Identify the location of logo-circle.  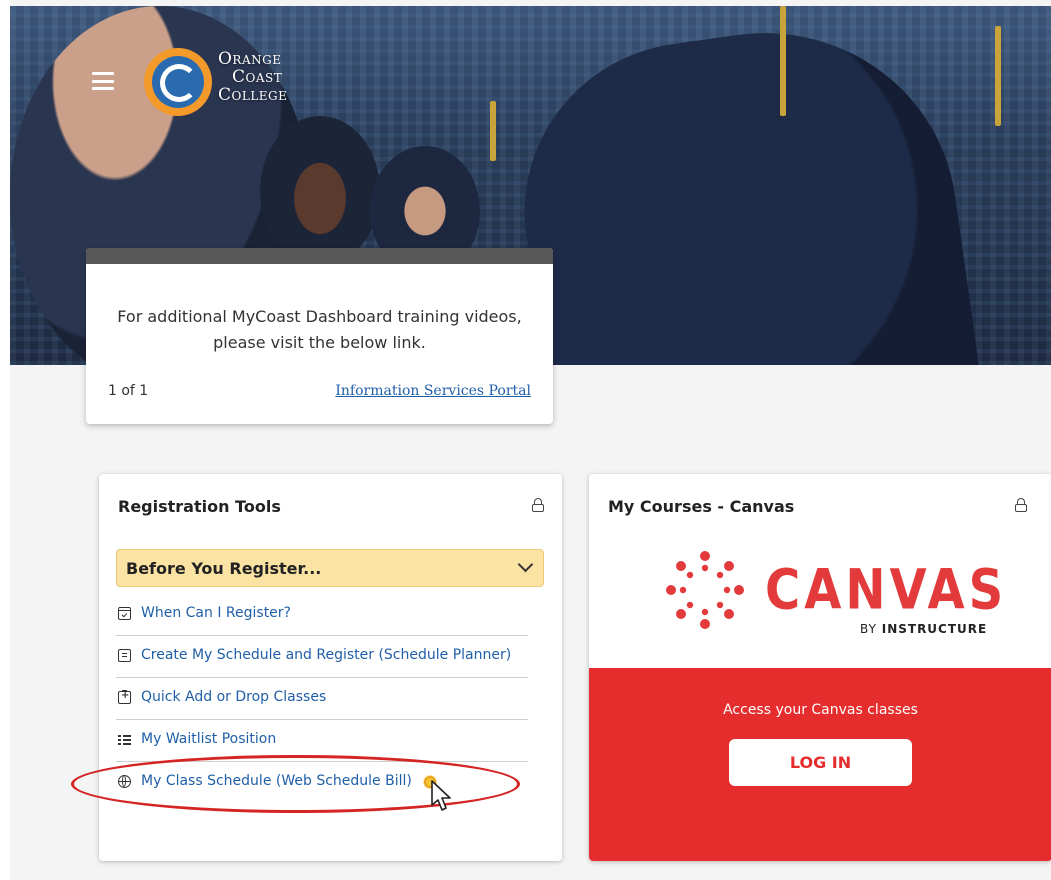
(178, 82).